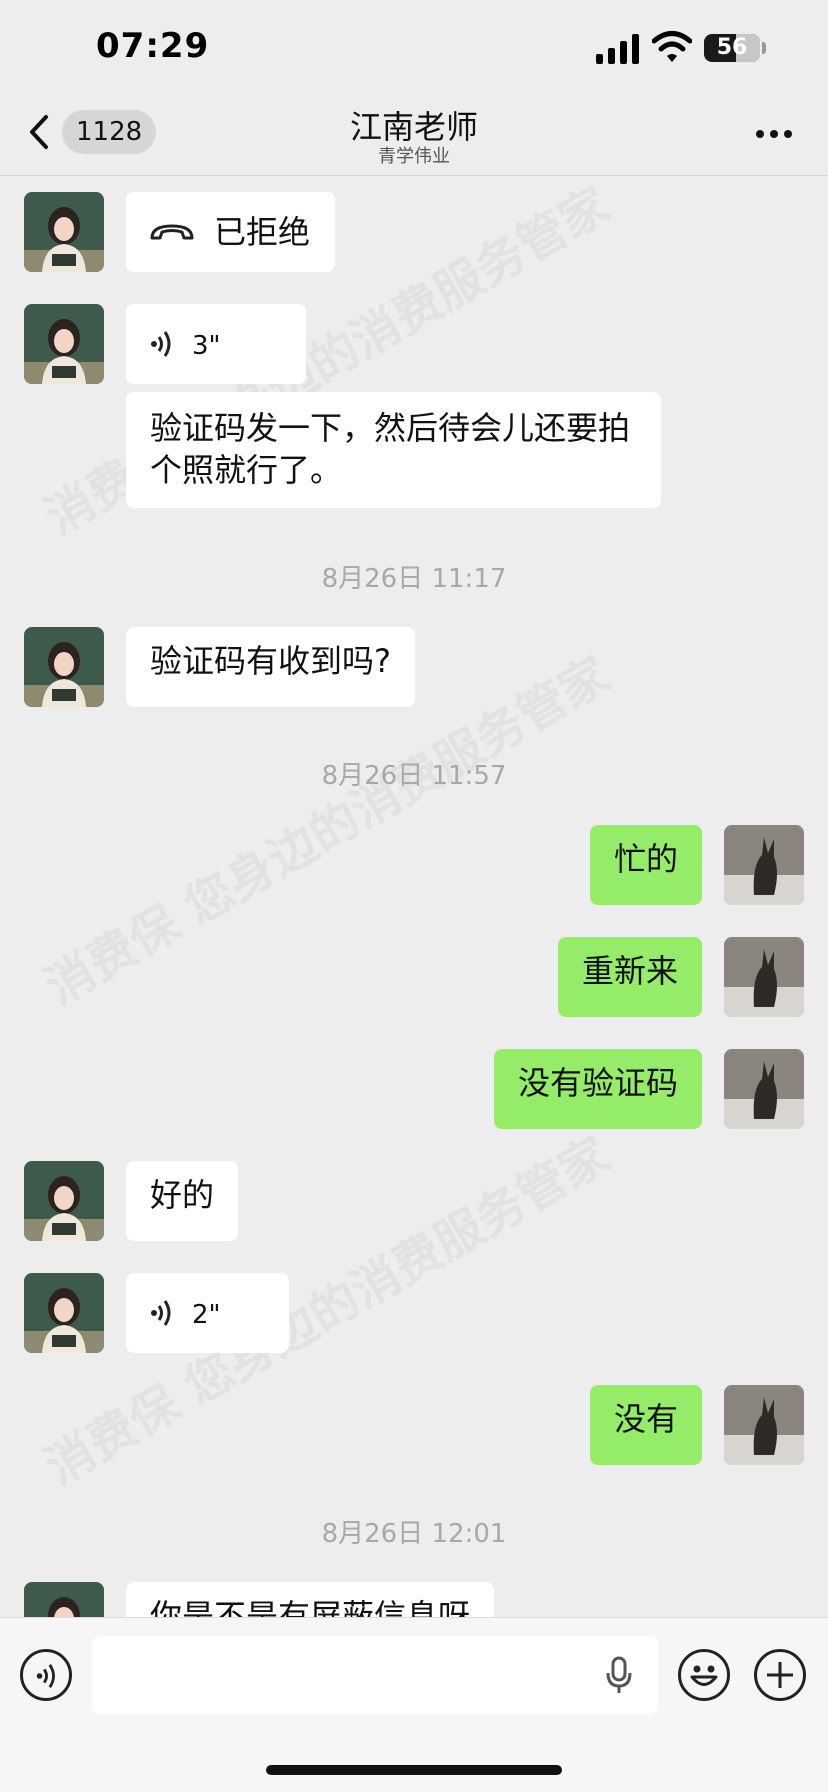  What do you see at coordinates (46, 1675) in the screenshot?
I see `voice-input-icon` at bounding box center [46, 1675].